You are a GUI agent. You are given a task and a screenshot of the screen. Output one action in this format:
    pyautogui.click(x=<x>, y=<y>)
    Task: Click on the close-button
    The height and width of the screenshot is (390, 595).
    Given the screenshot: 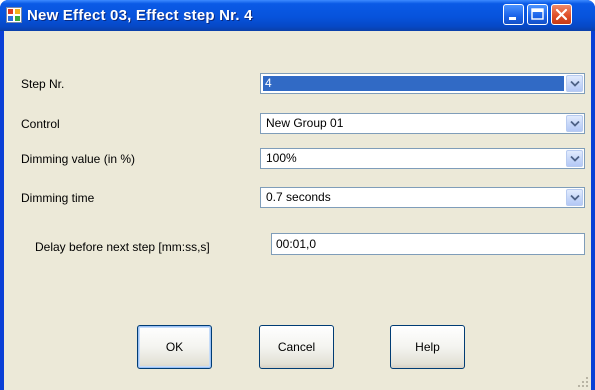 What is the action you would take?
    pyautogui.click(x=561, y=14)
    